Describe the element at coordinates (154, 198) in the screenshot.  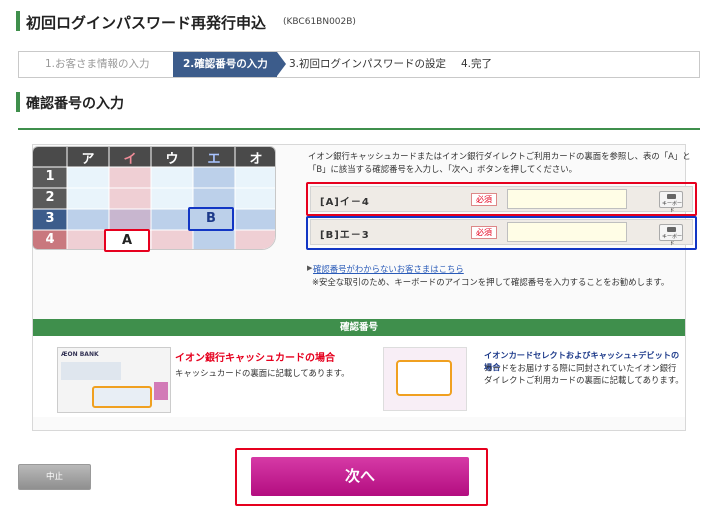
I see `confirmation-grid-illustration: ア イ ウ エ オ 1 2 3 4` at that location.